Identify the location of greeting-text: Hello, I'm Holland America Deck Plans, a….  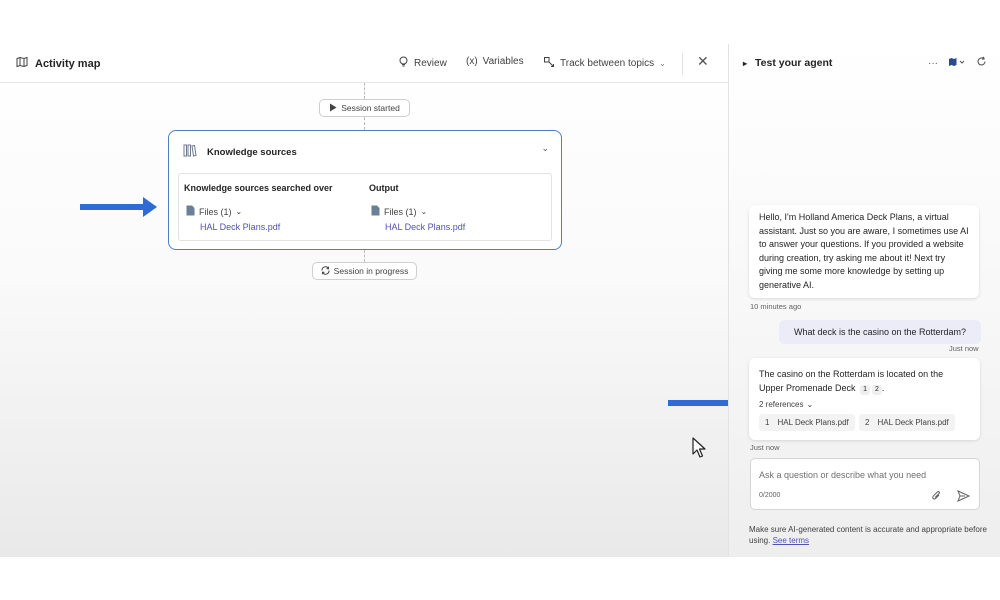
(864, 251).